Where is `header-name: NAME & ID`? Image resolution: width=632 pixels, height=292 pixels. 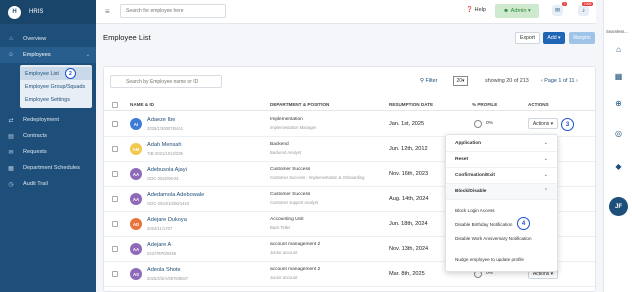 header-name: NAME & ID is located at coordinates (142, 104).